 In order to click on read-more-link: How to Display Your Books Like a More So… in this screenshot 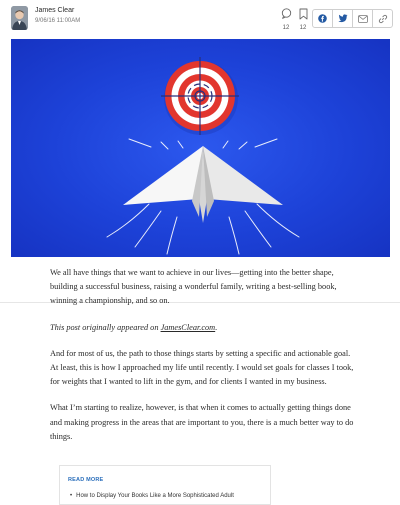, I will do `click(152, 496)`.